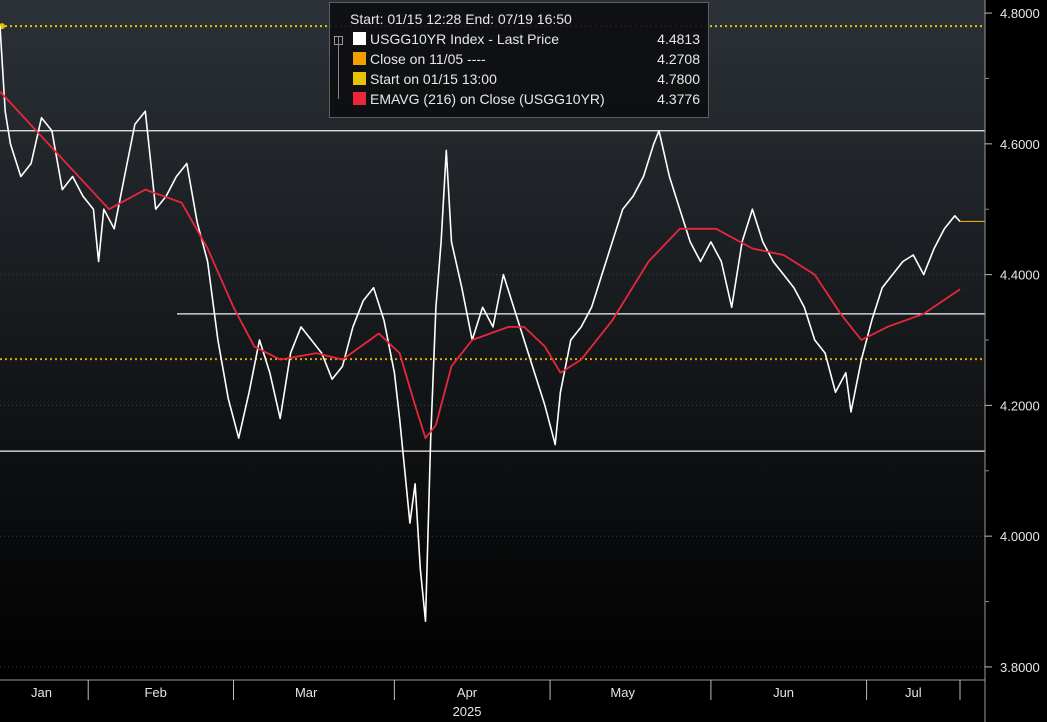 This screenshot has height=722, width=1047. I want to click on legend-swatch-orange, so click(359, 58).